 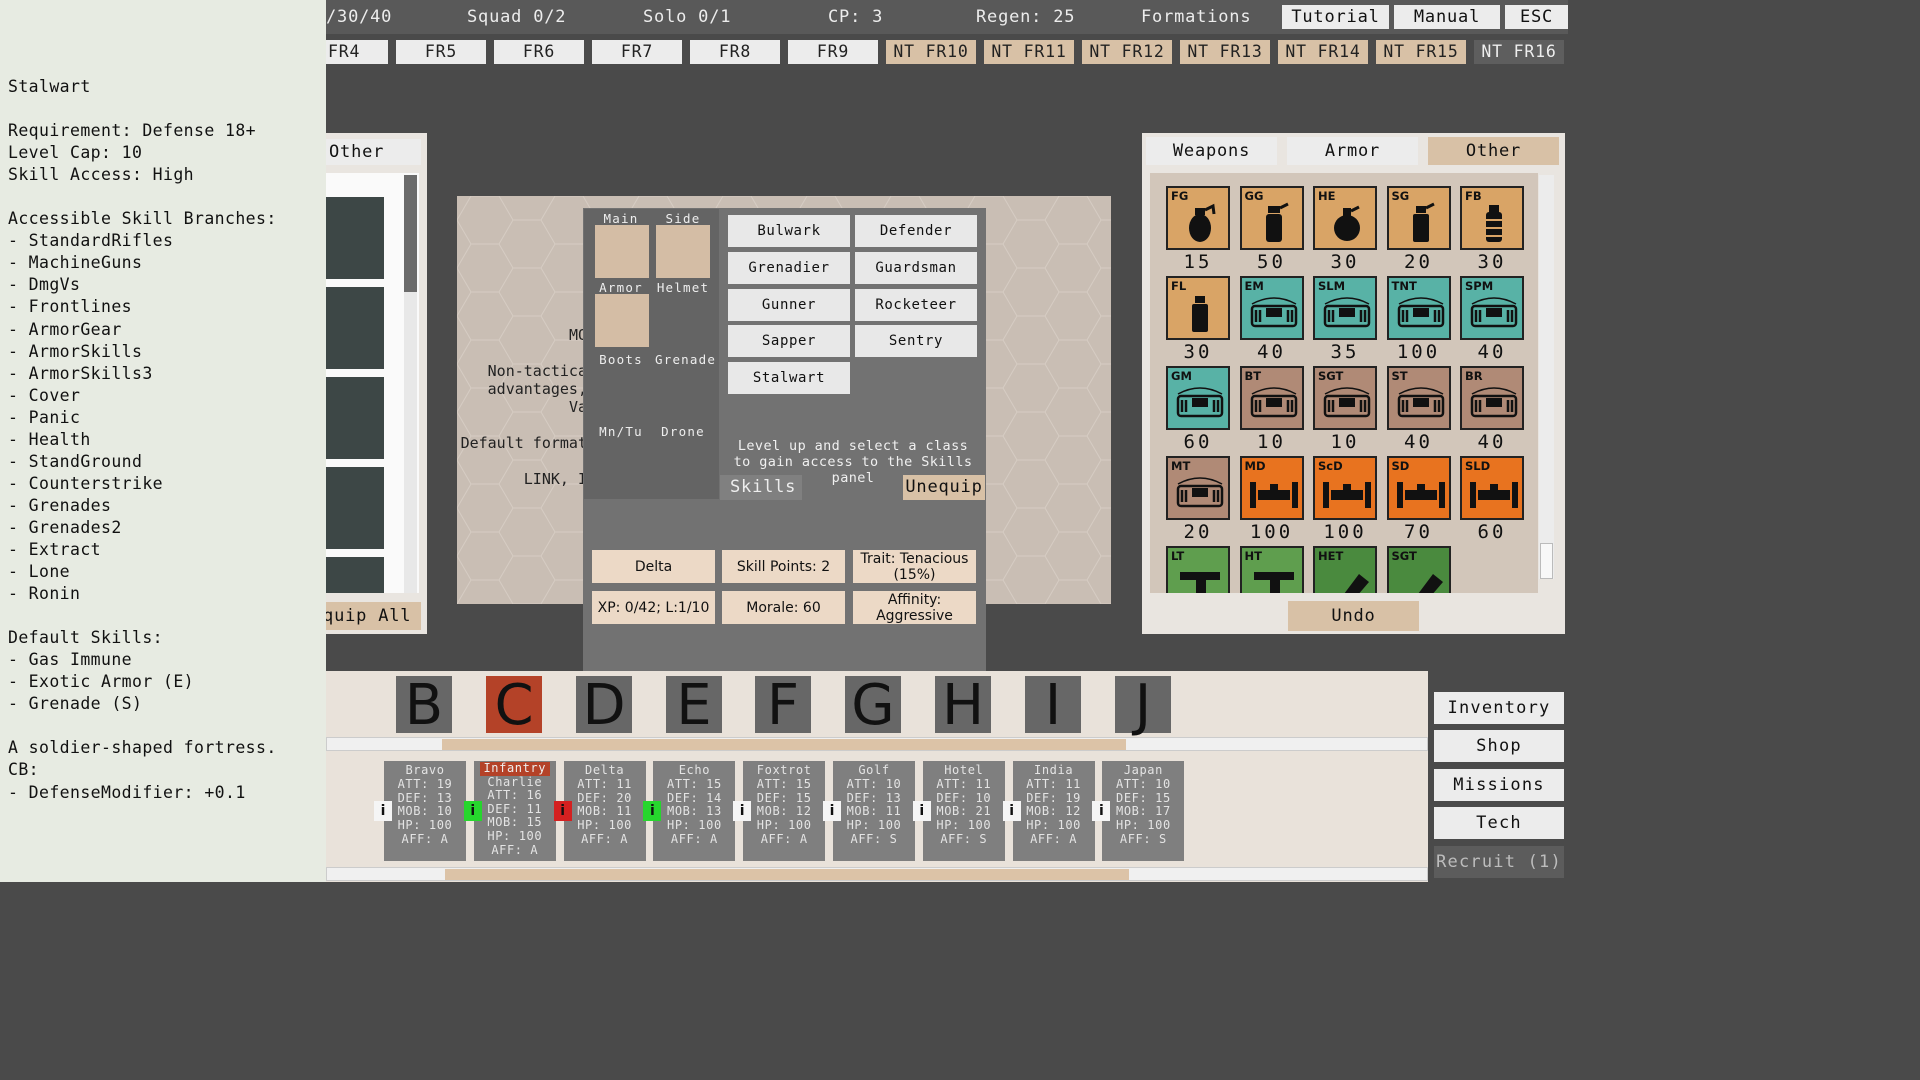 I want to click on class-gunner-button: Gunner, so click(x=789, y=305).